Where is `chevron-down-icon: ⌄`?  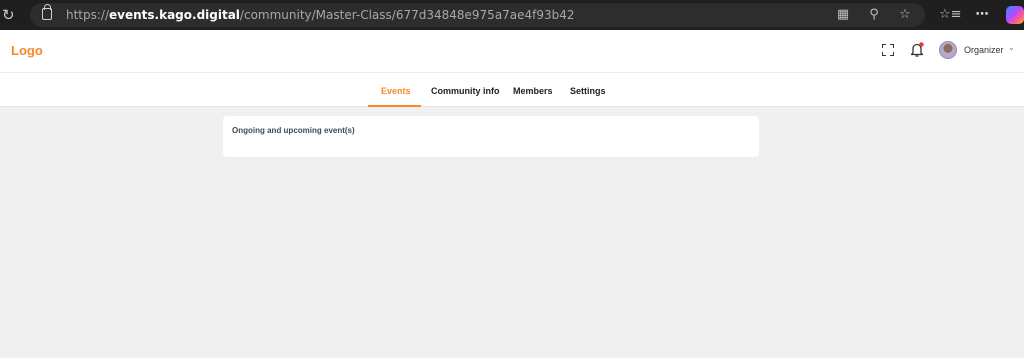
chevron-down-icon: ⌄ is located at coordinates (1011, 47).